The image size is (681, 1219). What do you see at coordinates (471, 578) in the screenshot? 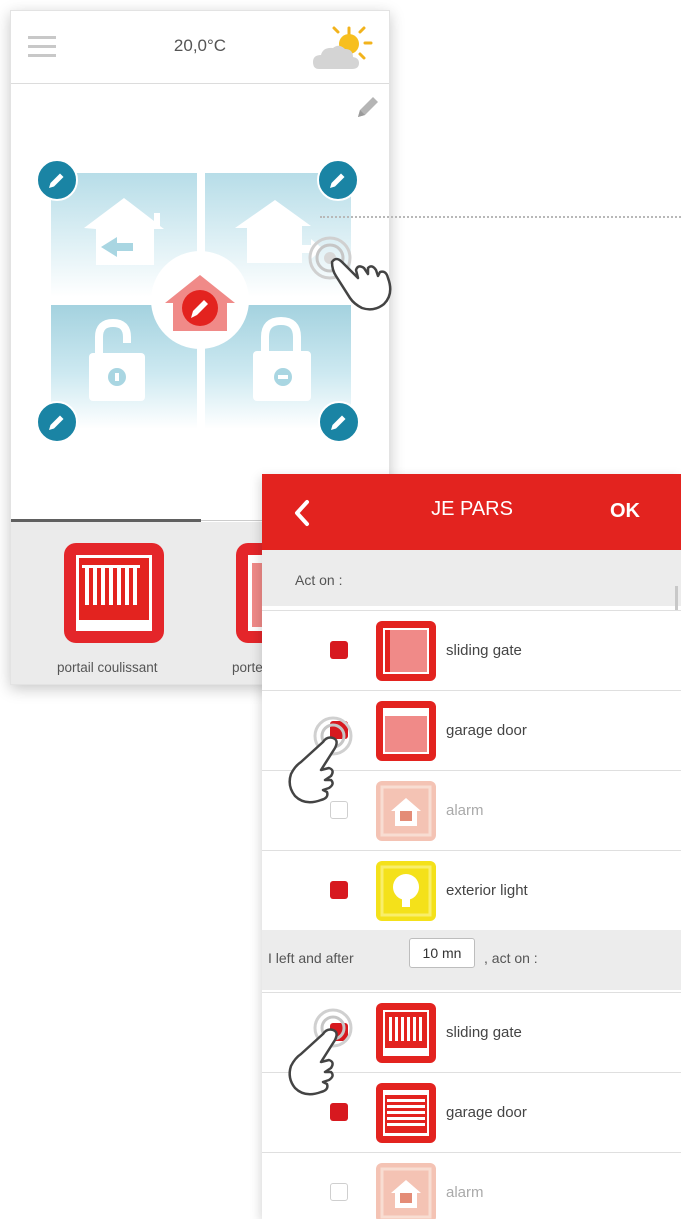
I see `section-act-on: Act on :` at bounding box center [471, 578].